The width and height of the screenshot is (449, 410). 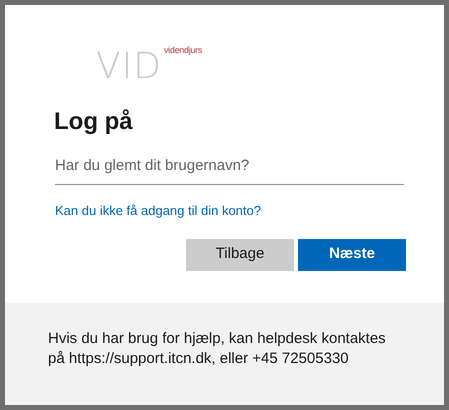 I want to click on helpdesk-text: Hvis du har brug for hjælp, kan helpdesk kontaktes på https://support.itcn.dk, eller +45 72505330, so click(x=217, y=349).